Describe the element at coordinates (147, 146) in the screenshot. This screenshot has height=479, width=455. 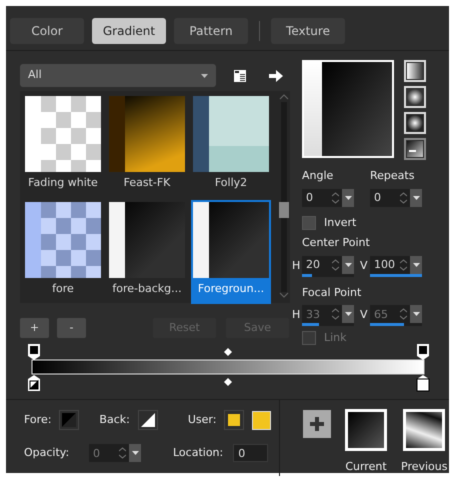
I see `gradient-tile: Feast-FK` at that location.